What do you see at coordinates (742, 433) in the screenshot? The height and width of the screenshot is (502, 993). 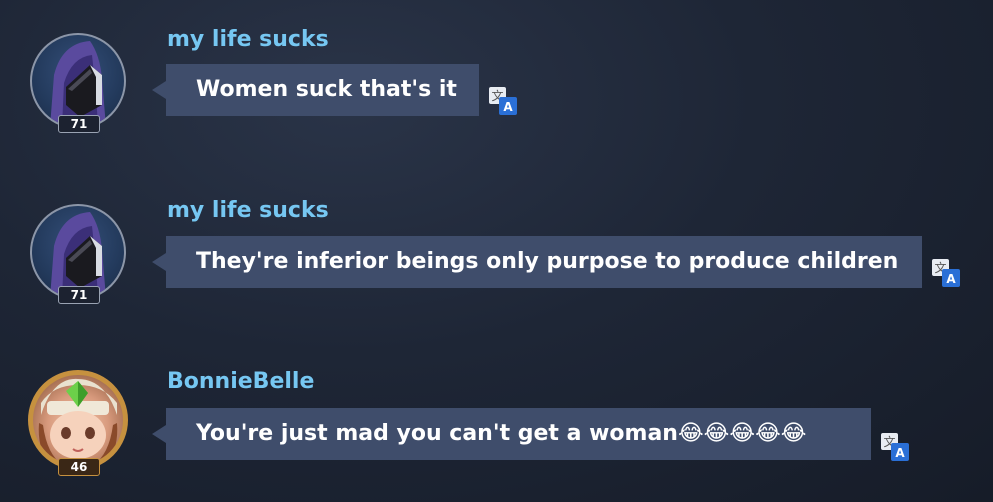 I see `laughing-emoji: 😂😂😂😂😂` at bounding box center [742, 433].